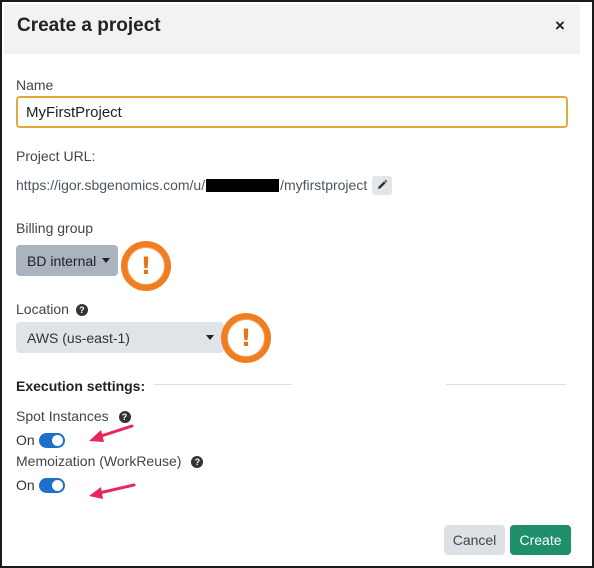  I want to click on memoization-state: On, so click(25, 485).